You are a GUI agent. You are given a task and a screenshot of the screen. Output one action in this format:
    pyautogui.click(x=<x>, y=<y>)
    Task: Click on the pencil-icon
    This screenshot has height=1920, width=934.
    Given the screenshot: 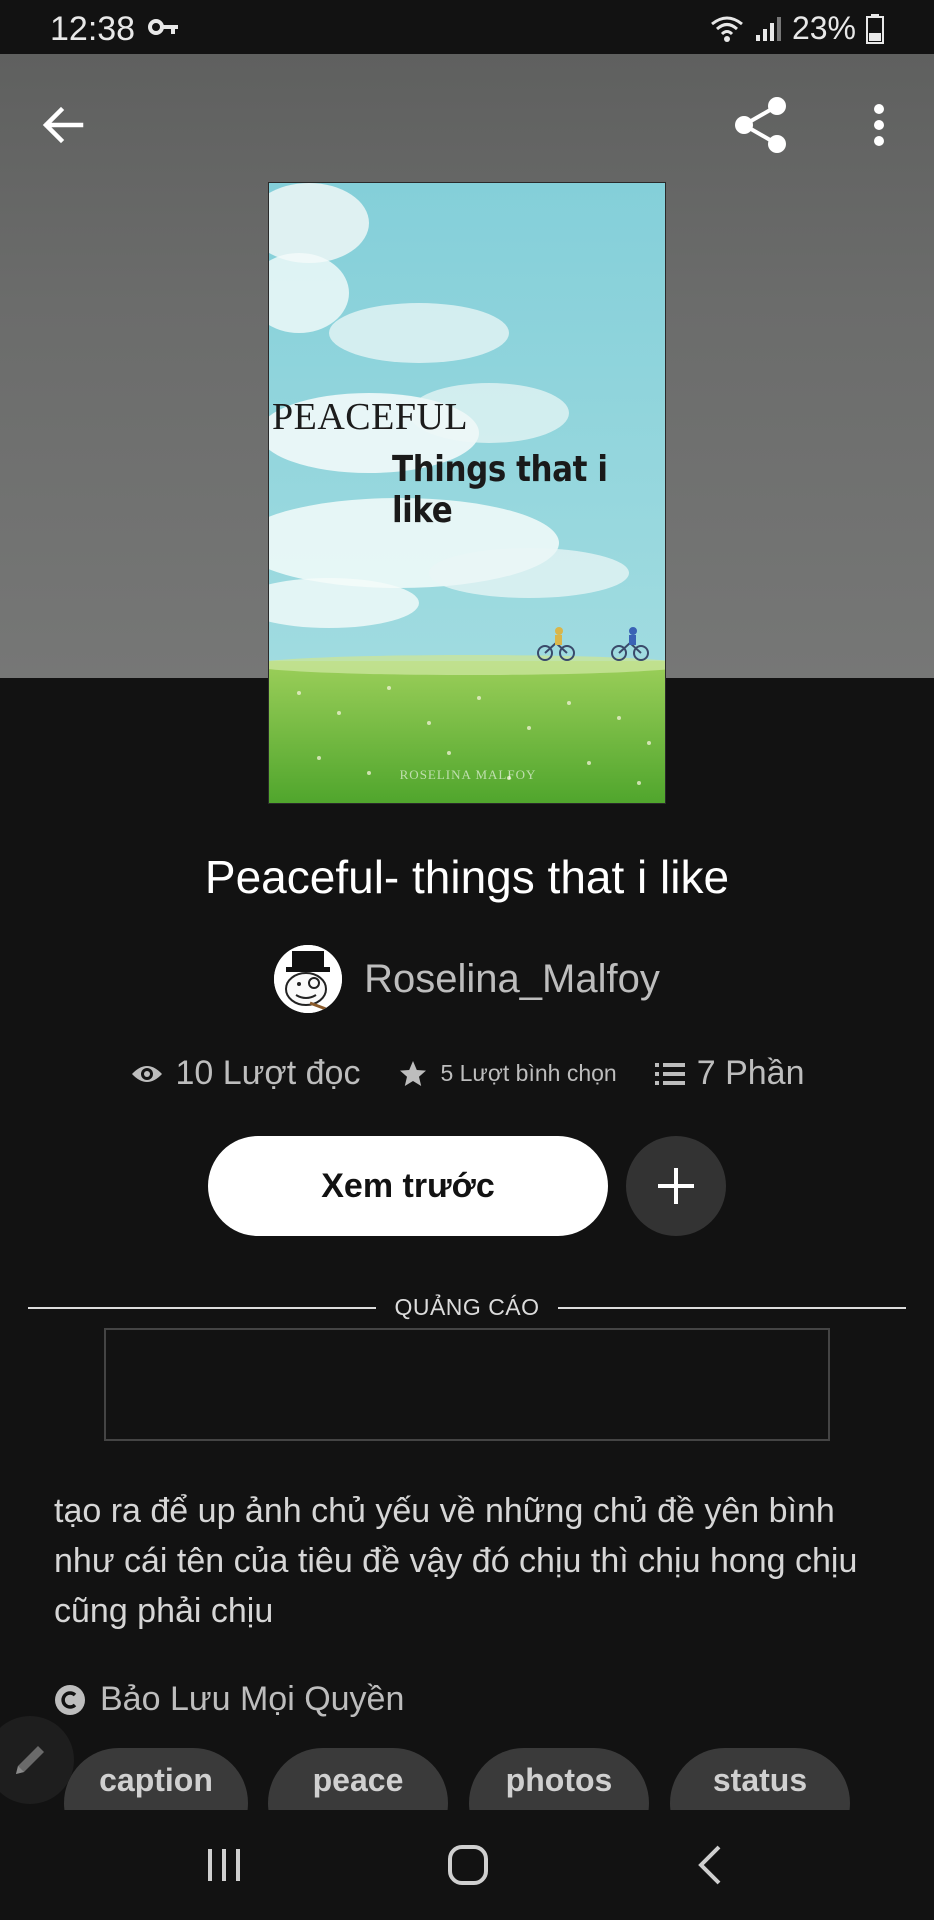 What is the action you would take?
    pyautogui.click(x=30, y=1760)
    